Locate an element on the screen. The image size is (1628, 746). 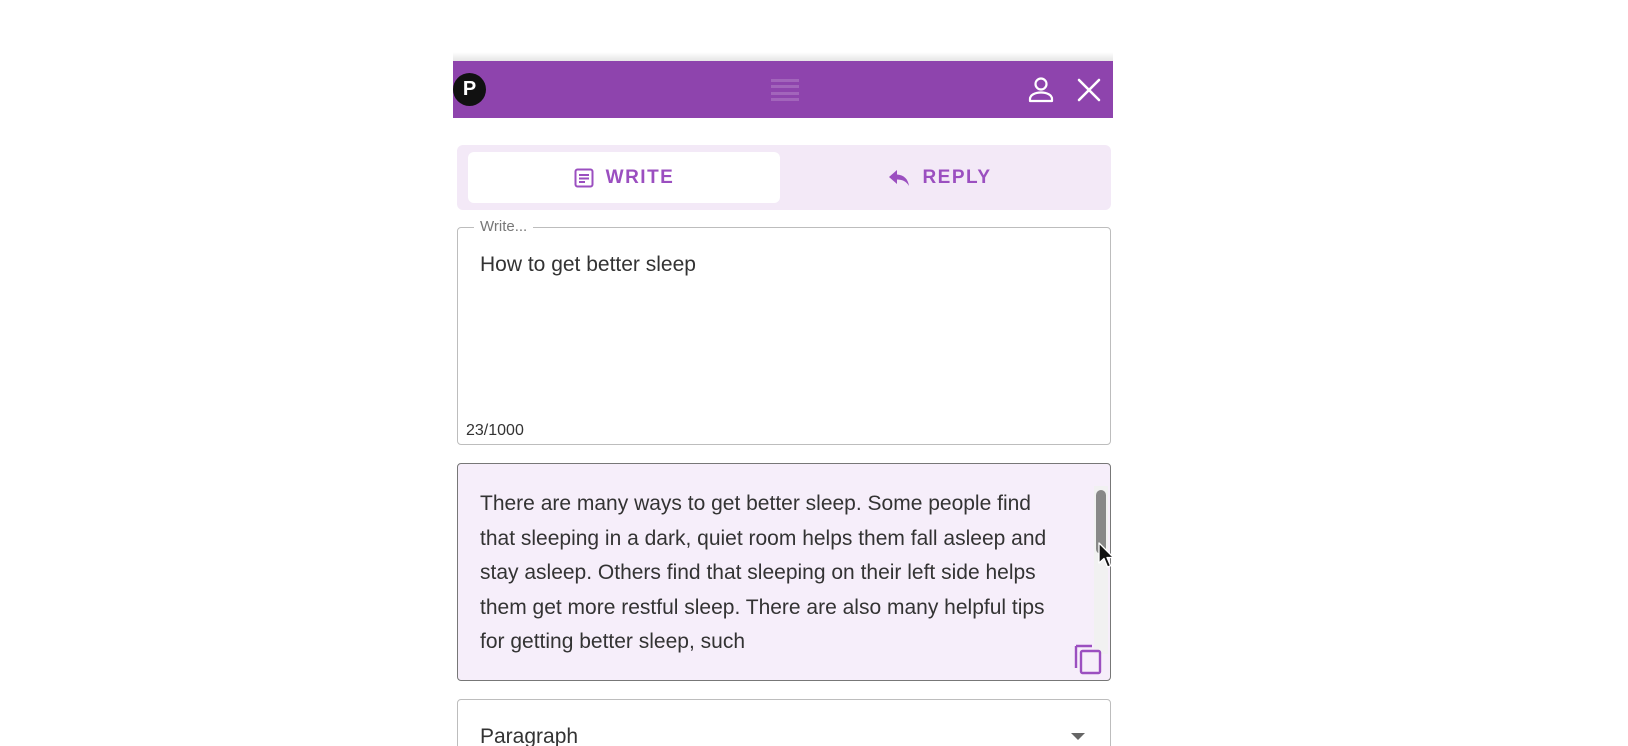
window-top-shadow is located at coordinates (783, 56).